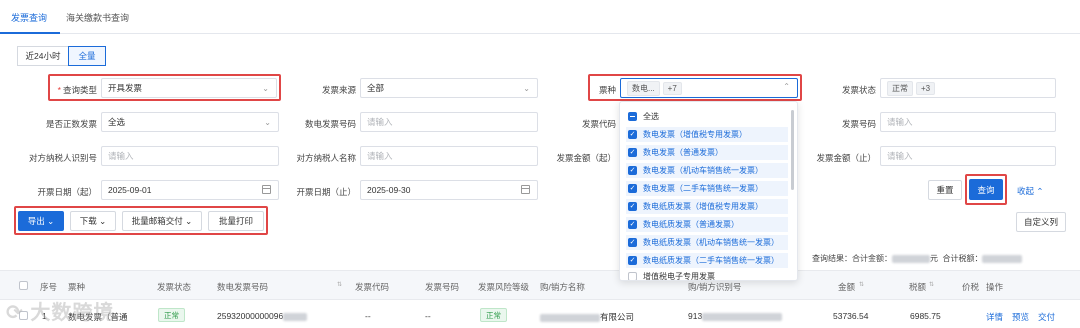 Image resolution: width=1080 pixels, height=328 pixels. What do you see at coordinates (968, 122) in the screenshot?
I see `invoice-number-input: 请输入` at bounding box center [968, 122].